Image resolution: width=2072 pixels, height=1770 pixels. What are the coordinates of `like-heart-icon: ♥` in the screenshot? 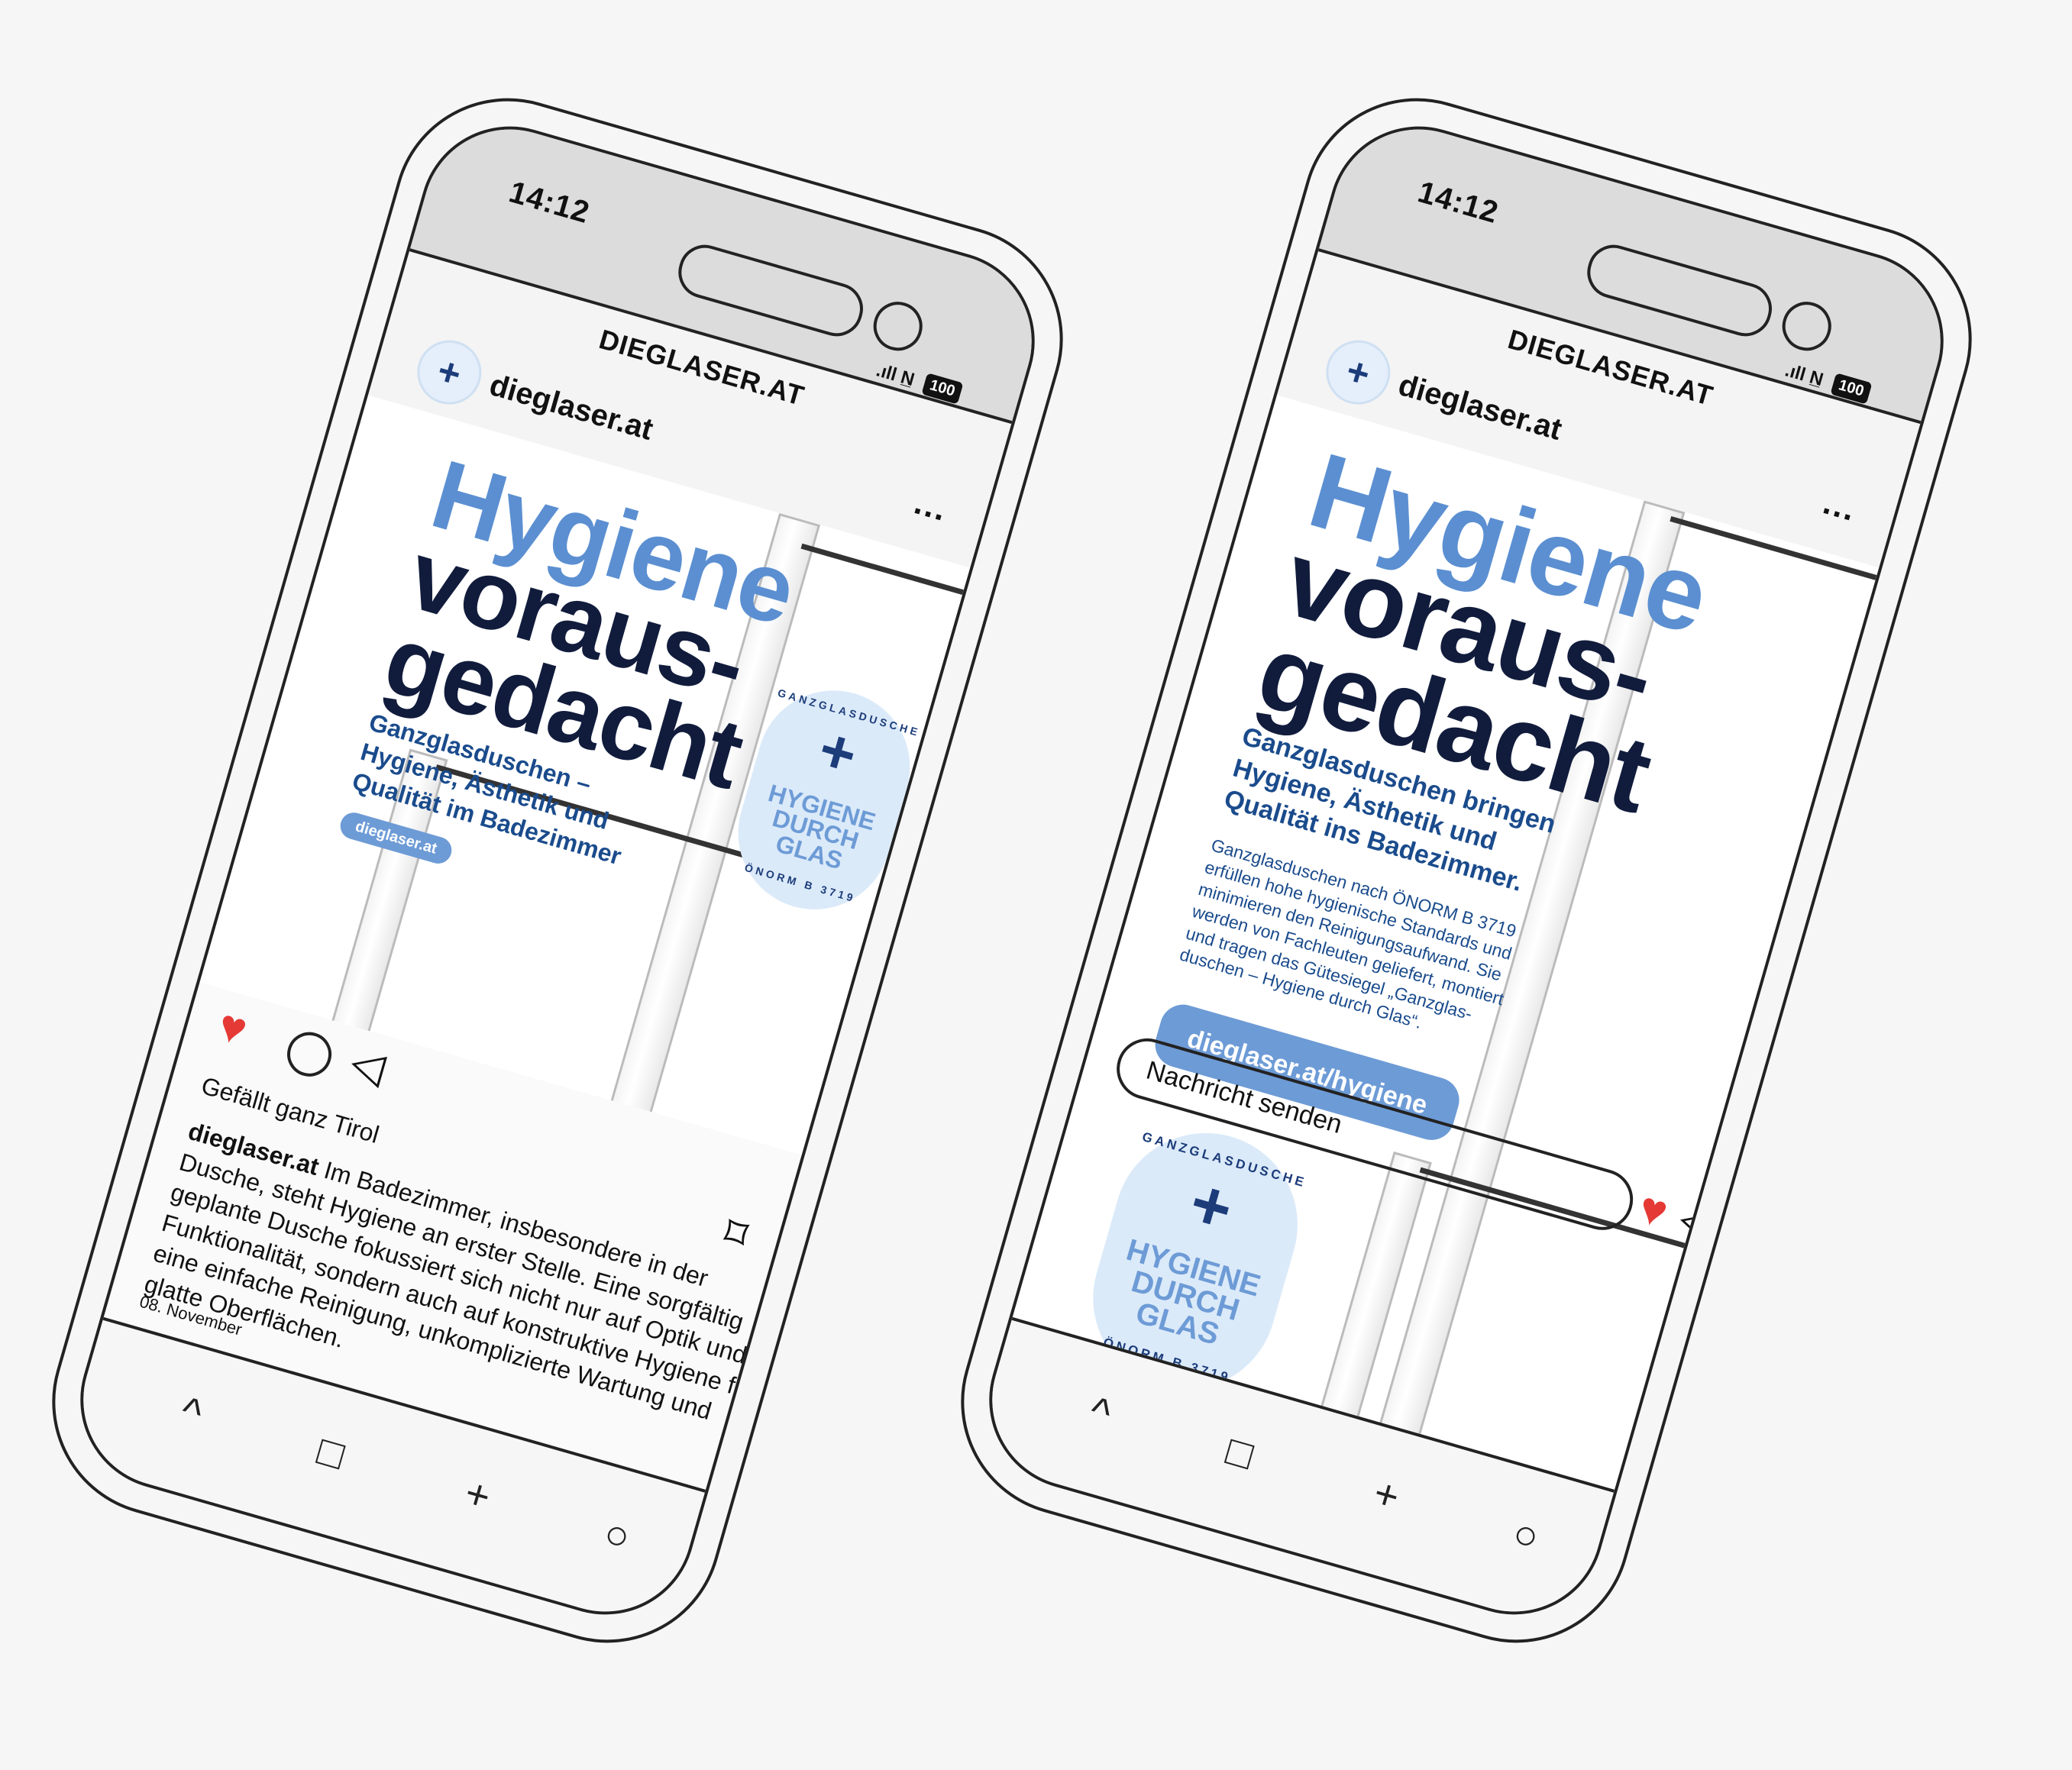 It's located at (232, 1027).